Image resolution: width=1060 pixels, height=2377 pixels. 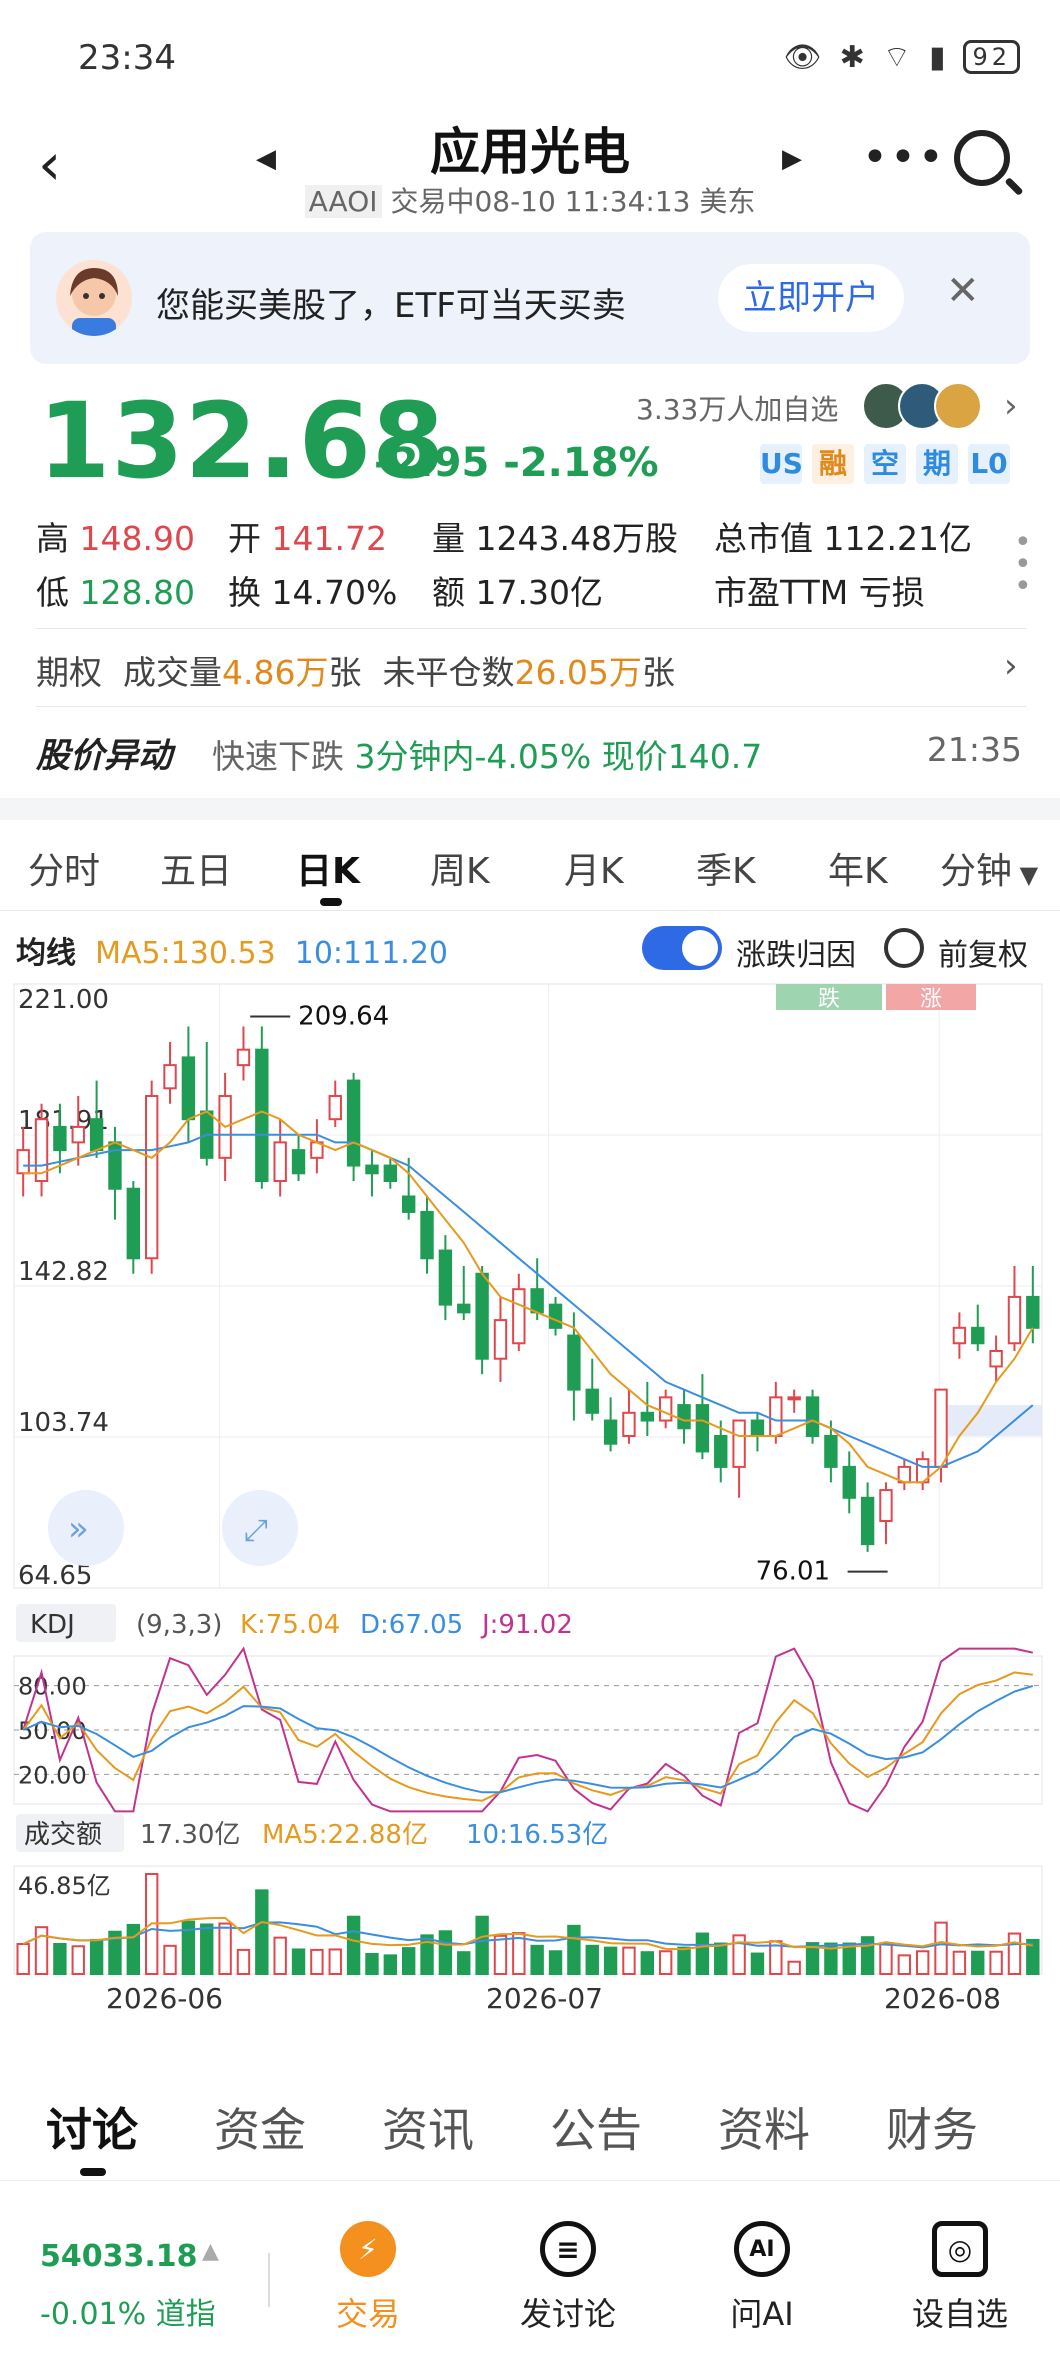 I want to click on tag-short: 空, so click(x=885, y=464).